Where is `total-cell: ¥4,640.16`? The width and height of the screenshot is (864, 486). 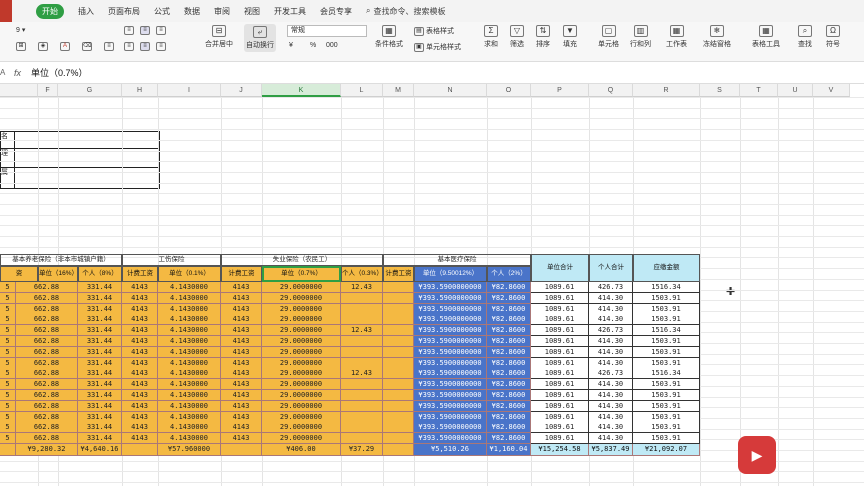
total-cell: ¥4,640.16 is located at coordinates (100, 450).